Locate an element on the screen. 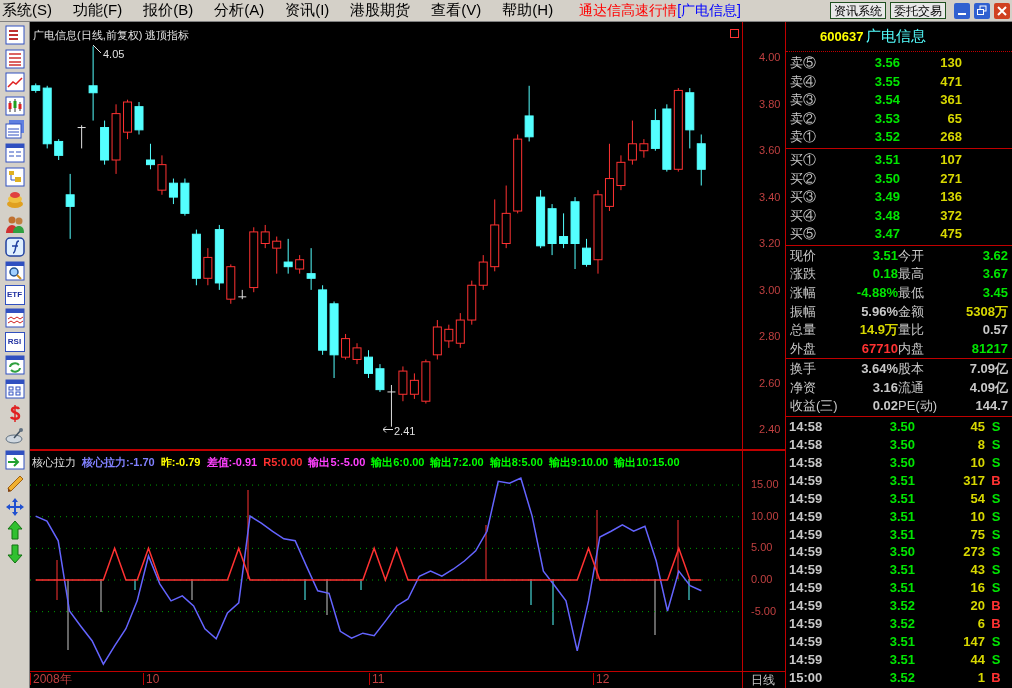  up-arrow-icon is located at coordinates (14, 530).